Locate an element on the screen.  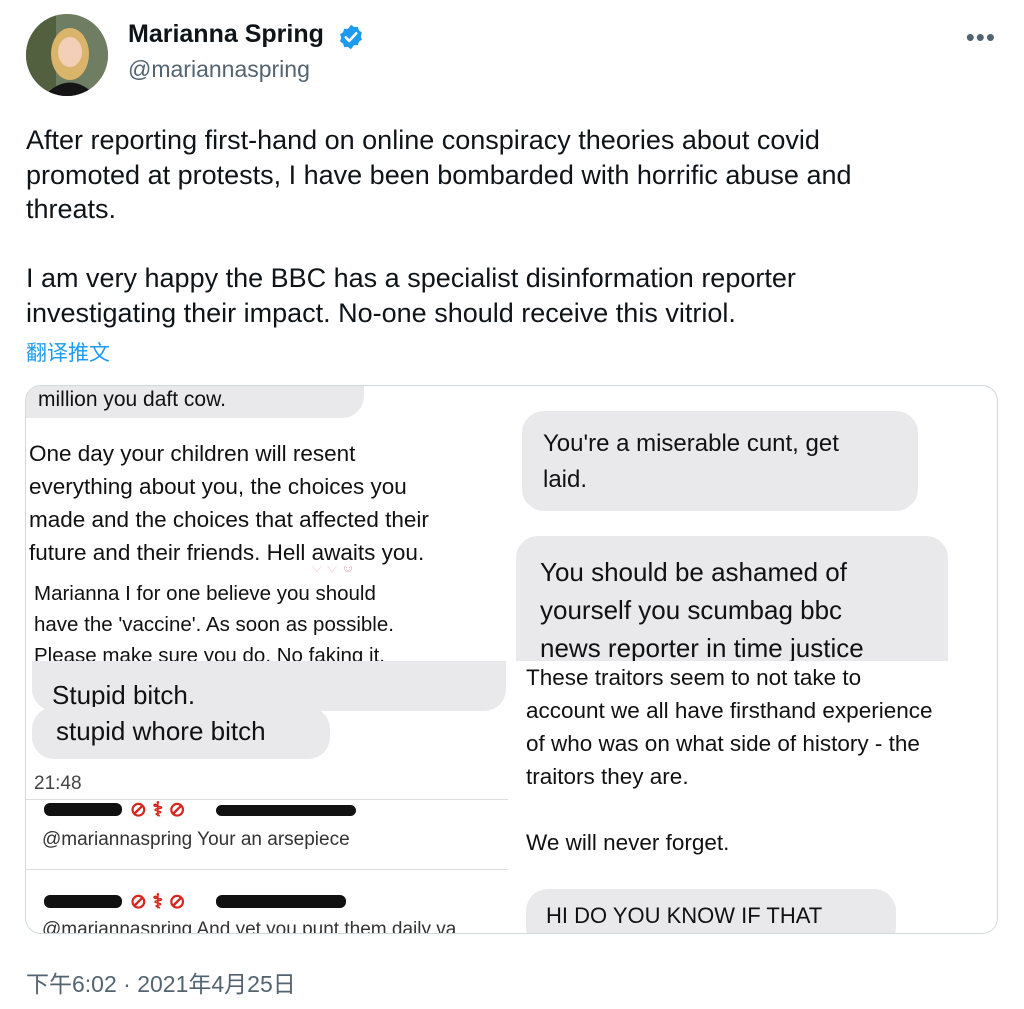
message-text: You're a miserable cunt, get laid. is located at coordinates (691, 461).